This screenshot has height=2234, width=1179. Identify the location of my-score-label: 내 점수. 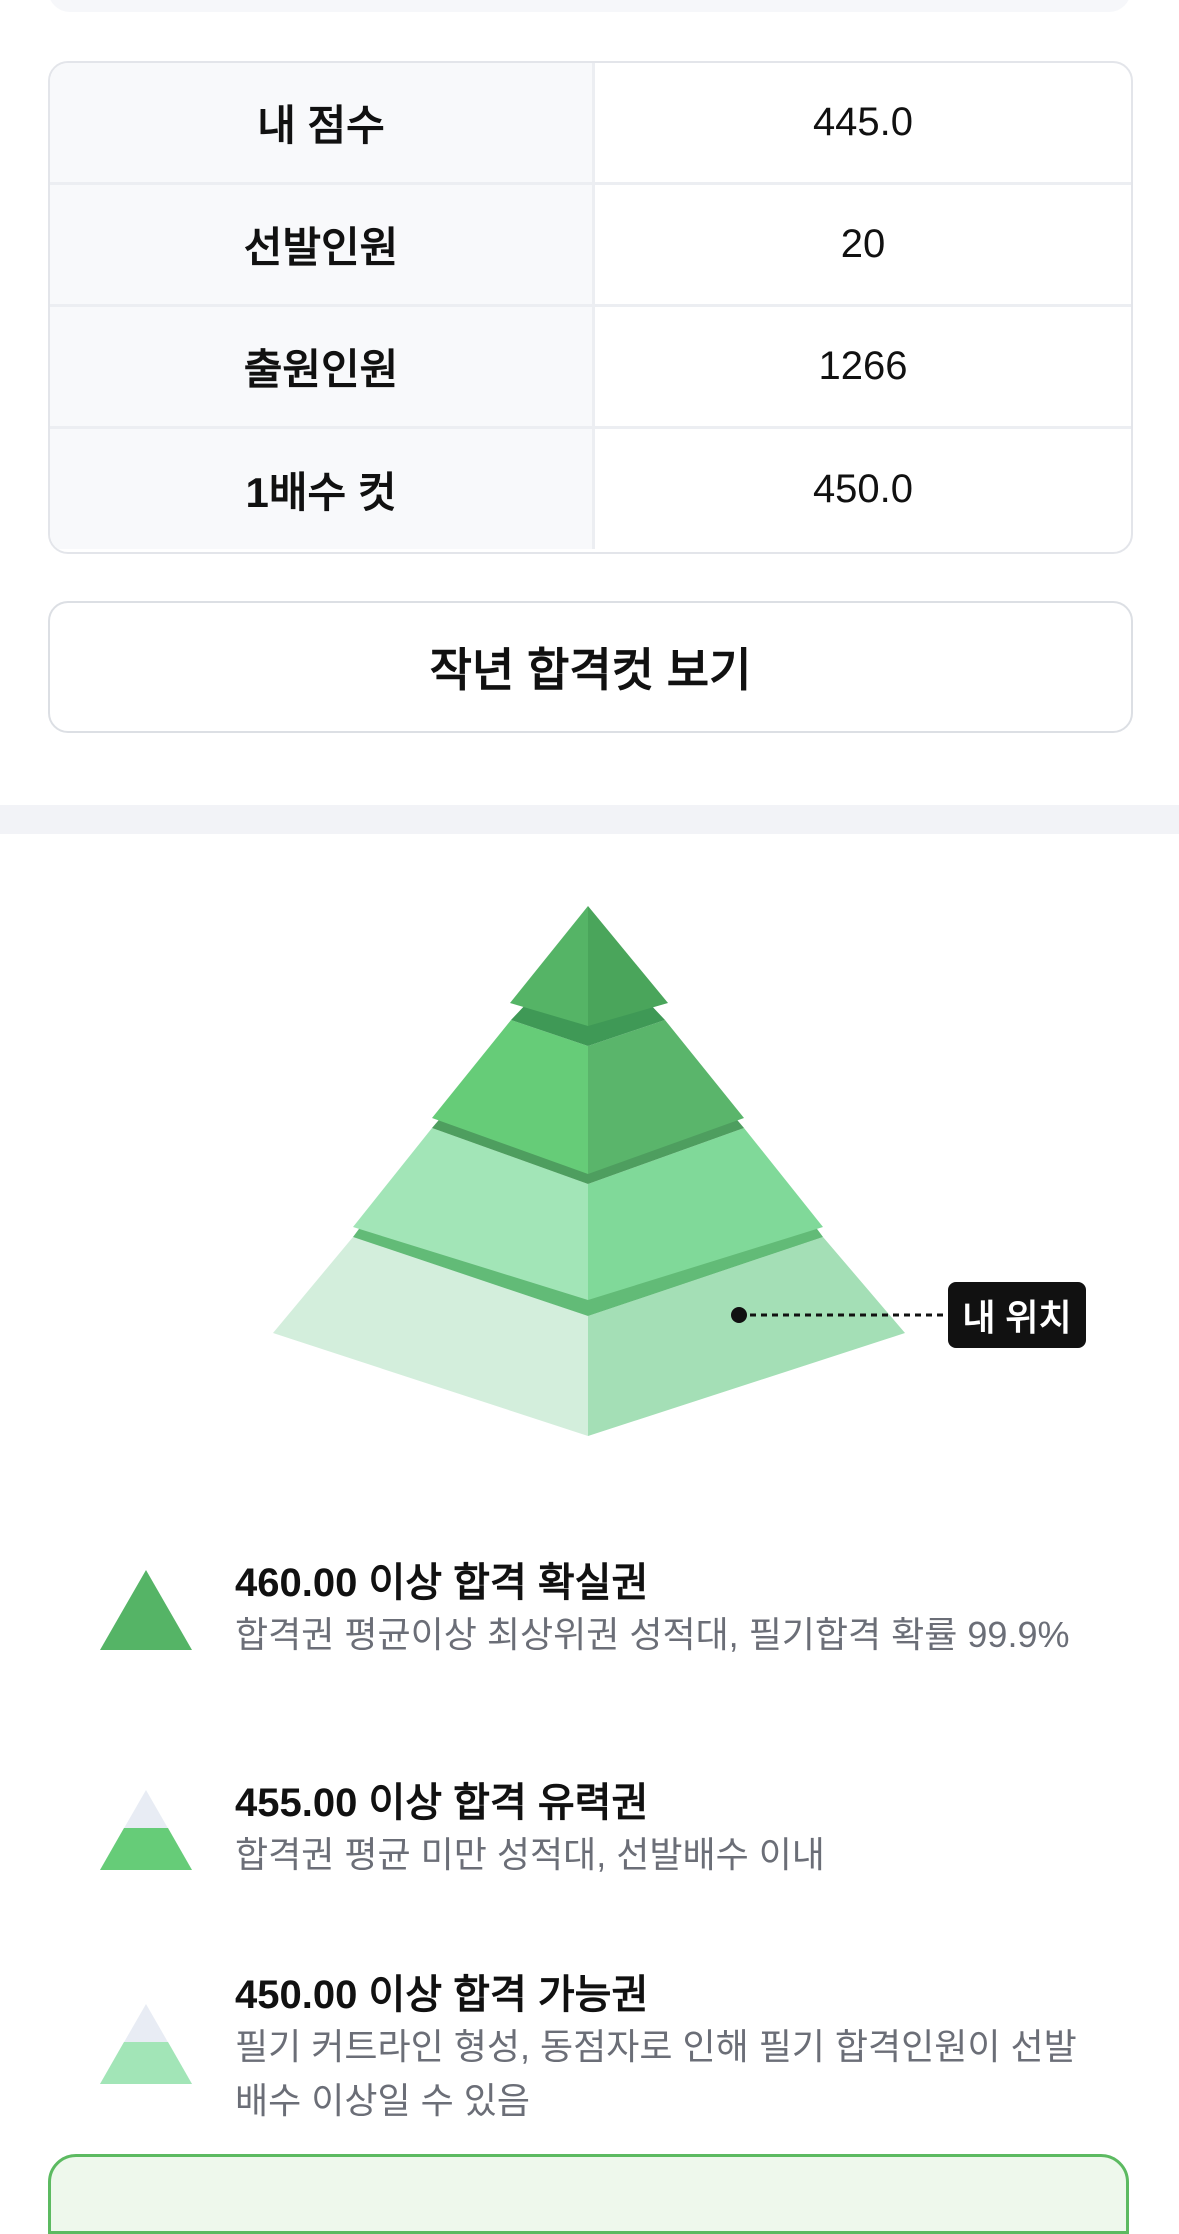
(322, 122).